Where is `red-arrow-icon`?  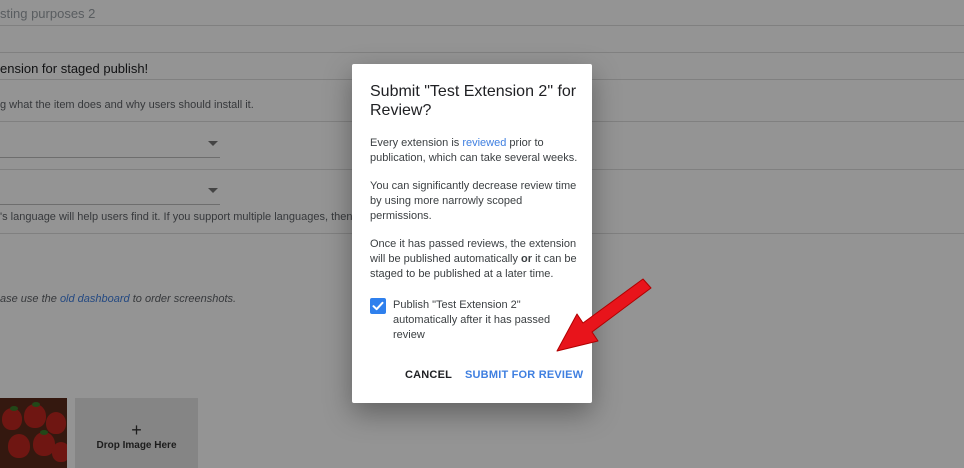 red-arrow-icon is located at coordinates (604, 315).